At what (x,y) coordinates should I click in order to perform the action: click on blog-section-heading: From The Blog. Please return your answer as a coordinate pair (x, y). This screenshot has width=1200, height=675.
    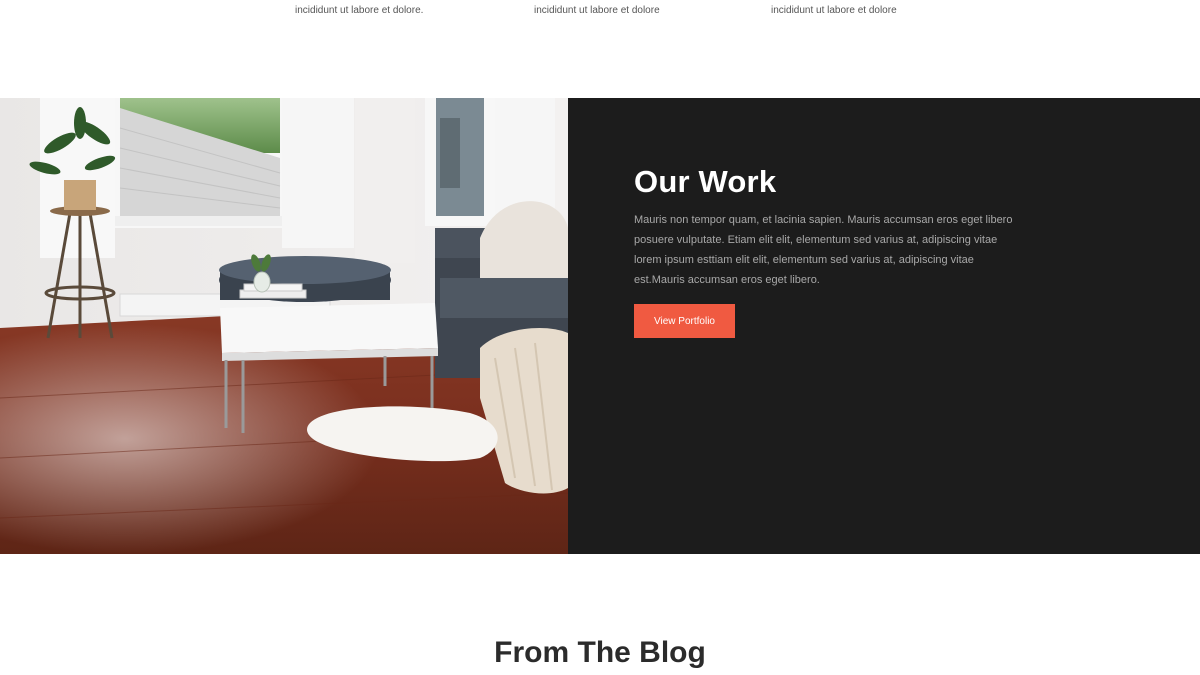
    Looking at the image, I should click on (600, 652).